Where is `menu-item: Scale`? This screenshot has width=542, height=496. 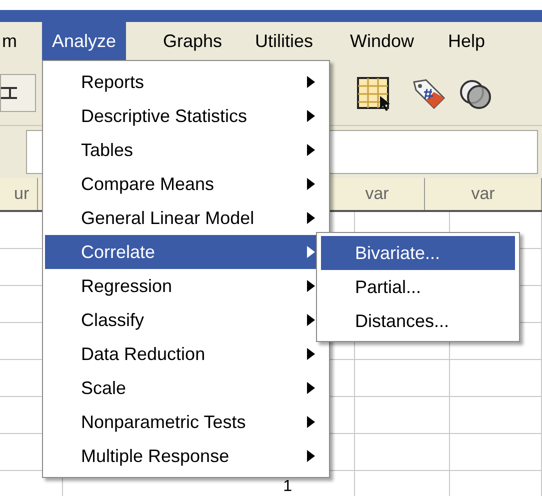 menu-item: Scale is located at coordinates (186, 388).